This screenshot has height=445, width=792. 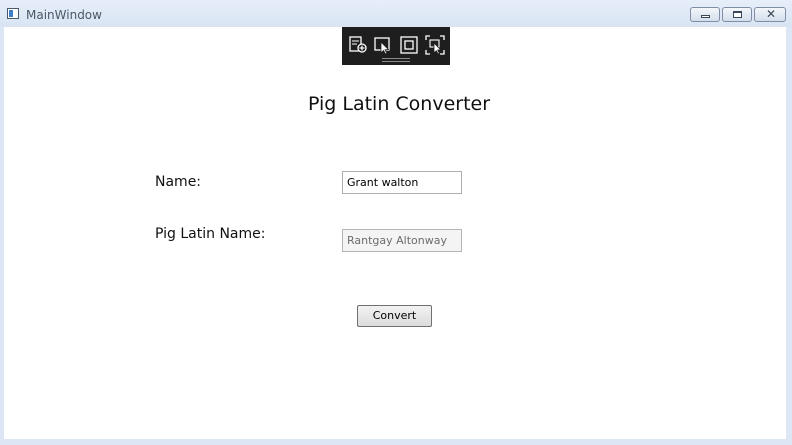 What do you see at coordinates (396, 60) in the screenshot?
I see `toolbar-drag-handle` at bounding box center [396, 60].